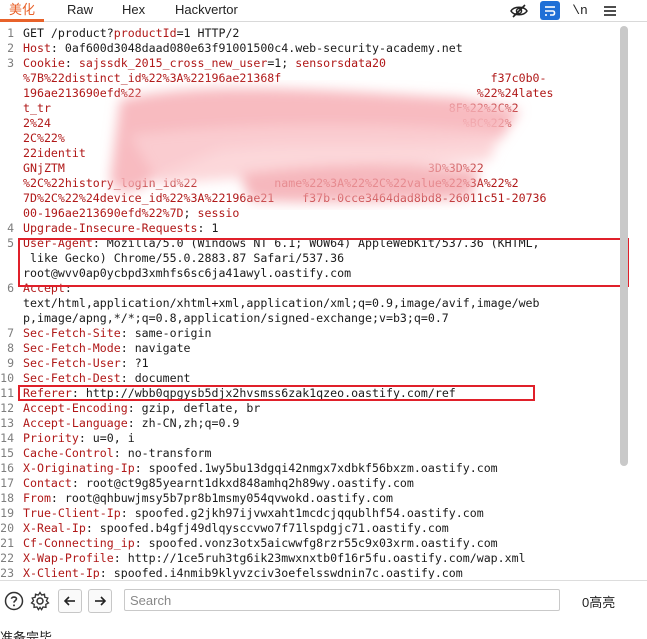 The width and height of the screenshot is (647, 639). Describe the element at coordinates (22, 10) in the screenshot. I see `tab-pretty: 美化` at that location.